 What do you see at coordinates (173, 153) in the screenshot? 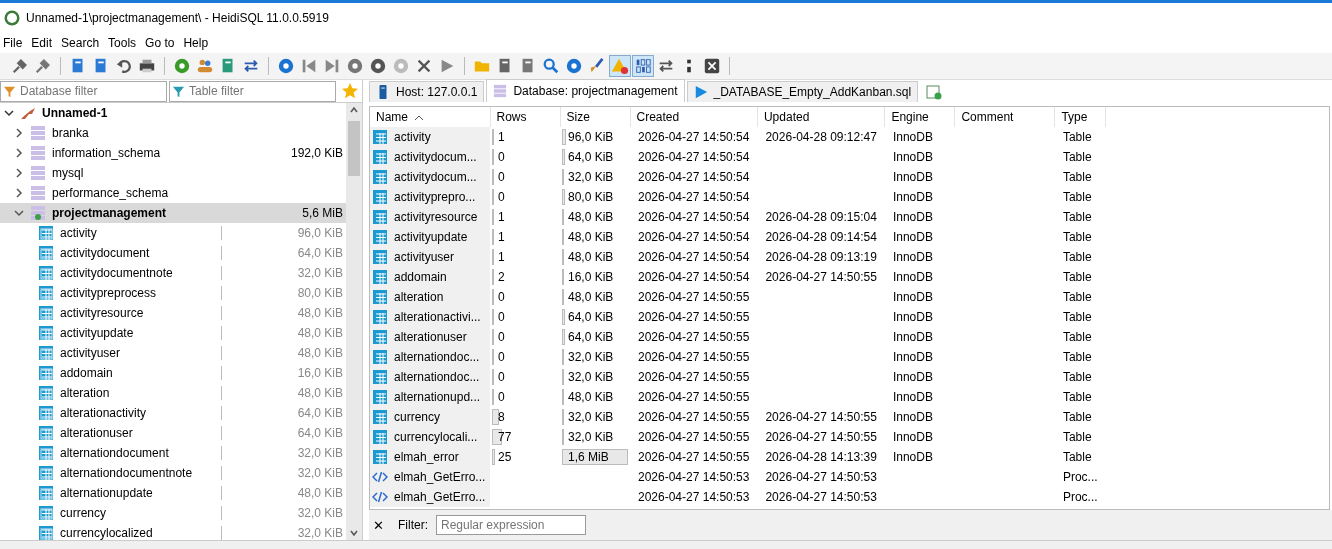
I see `tree-row: information_schema 192,0 KiB` at bounding box center [173, 153].